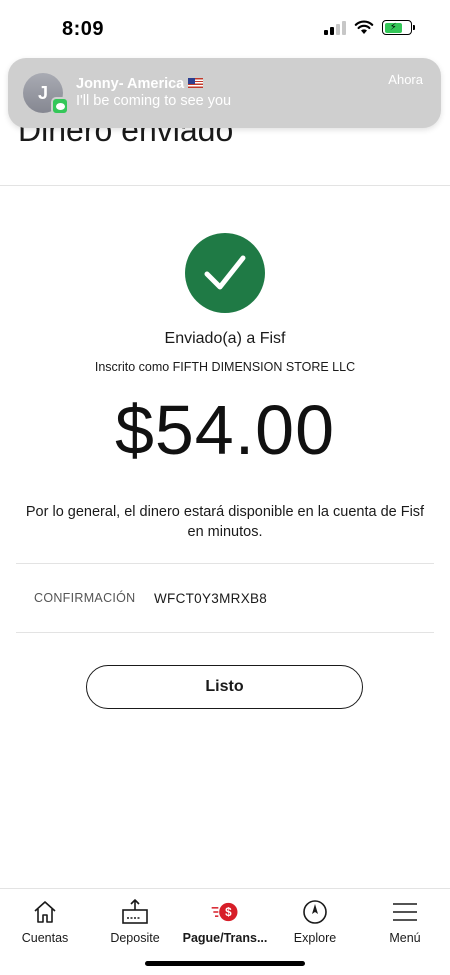 The height and width of the screenshot is (975, 450). I want to click on home-indicator, so click(225, 963).